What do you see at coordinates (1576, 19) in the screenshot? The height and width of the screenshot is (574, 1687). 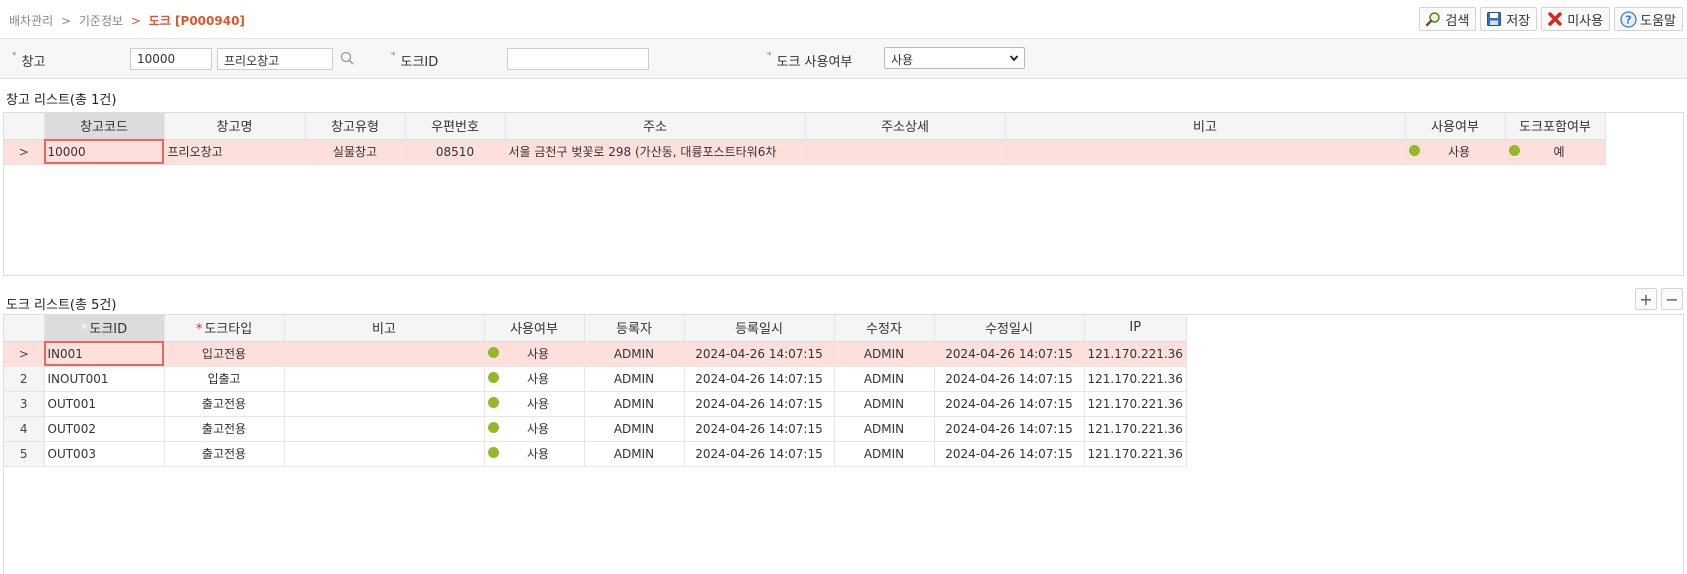 I see `disable-button: 미사용` at bounding box center [1576, 19].